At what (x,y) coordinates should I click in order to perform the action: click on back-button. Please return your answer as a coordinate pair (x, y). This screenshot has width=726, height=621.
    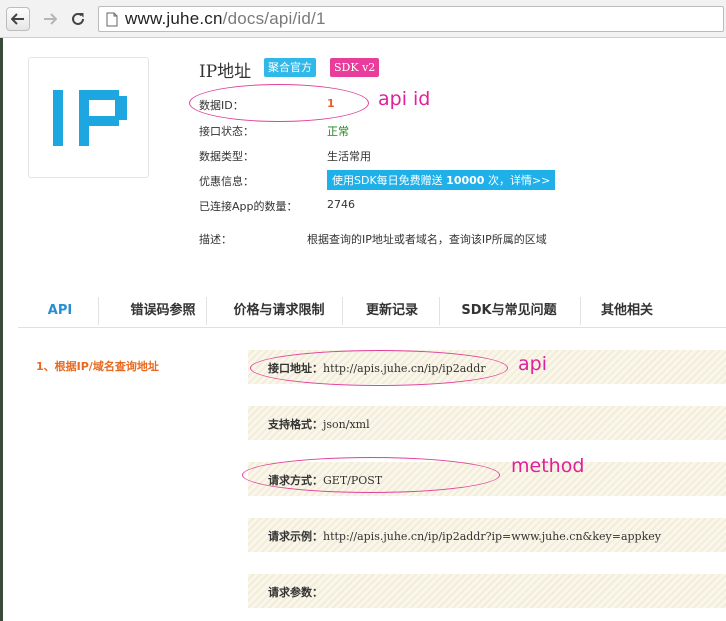
    Looking at the image, I should click on (18, 19).